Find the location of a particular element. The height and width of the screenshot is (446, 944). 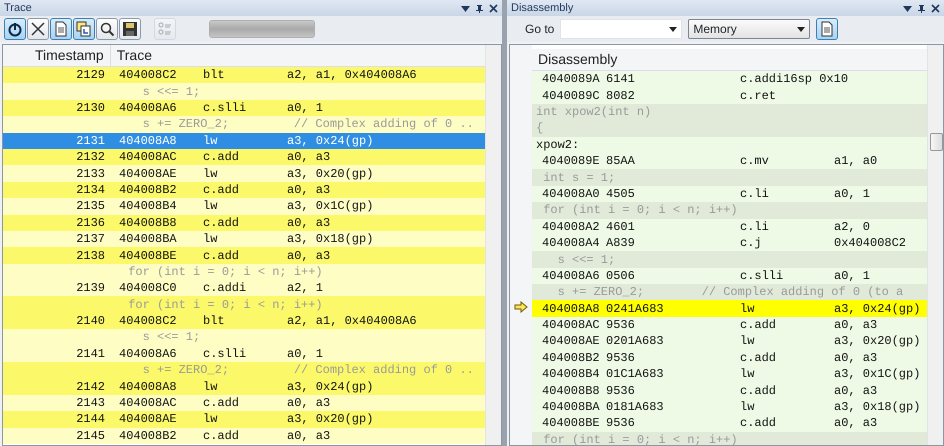

operand-text: a1, a0 is located at coordinates (856, 161).